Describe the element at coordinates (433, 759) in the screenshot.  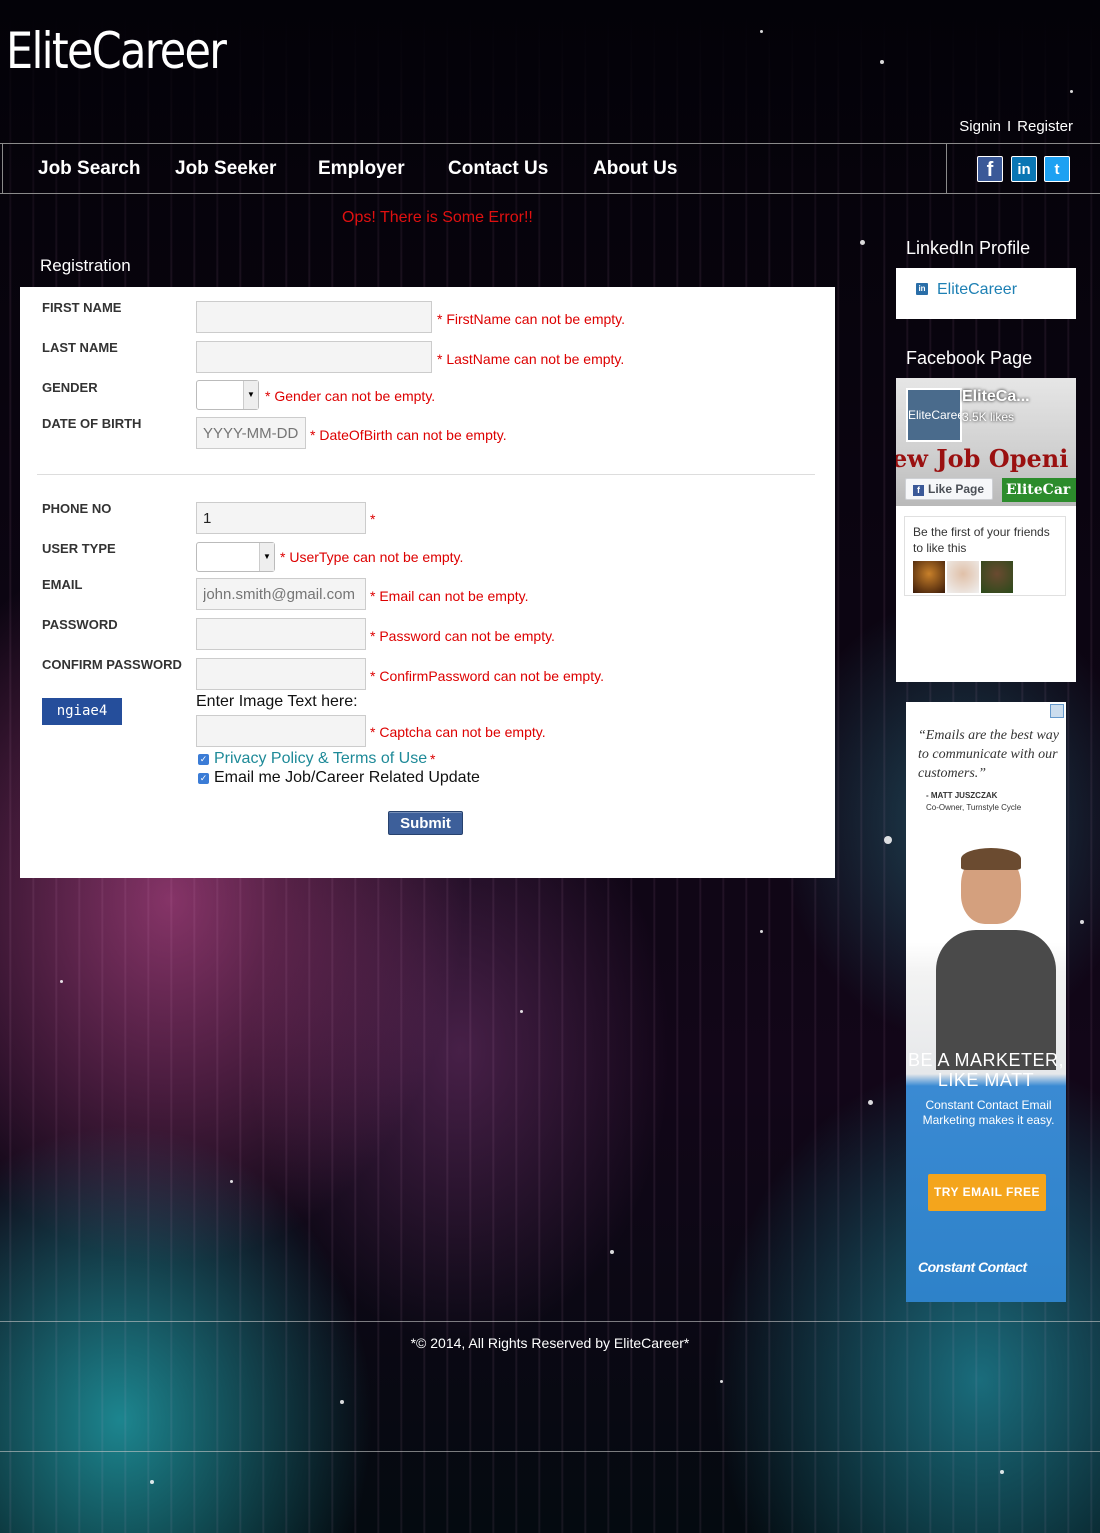
I see `privacy-required-marker: *` at that location.